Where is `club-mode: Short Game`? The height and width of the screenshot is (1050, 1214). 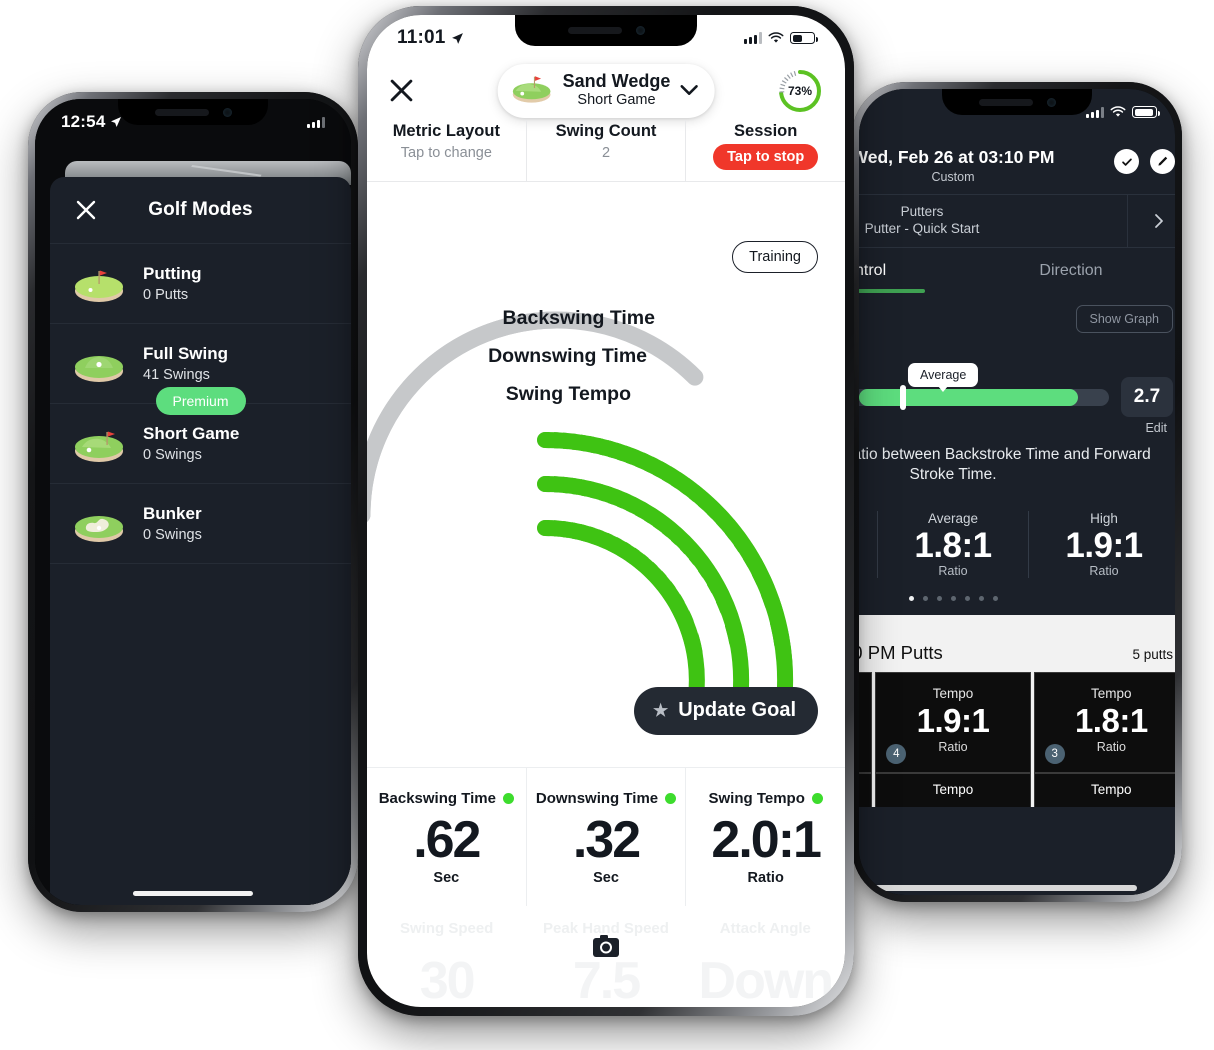 club-mode: Short Game is located at coordinates (616, 100).